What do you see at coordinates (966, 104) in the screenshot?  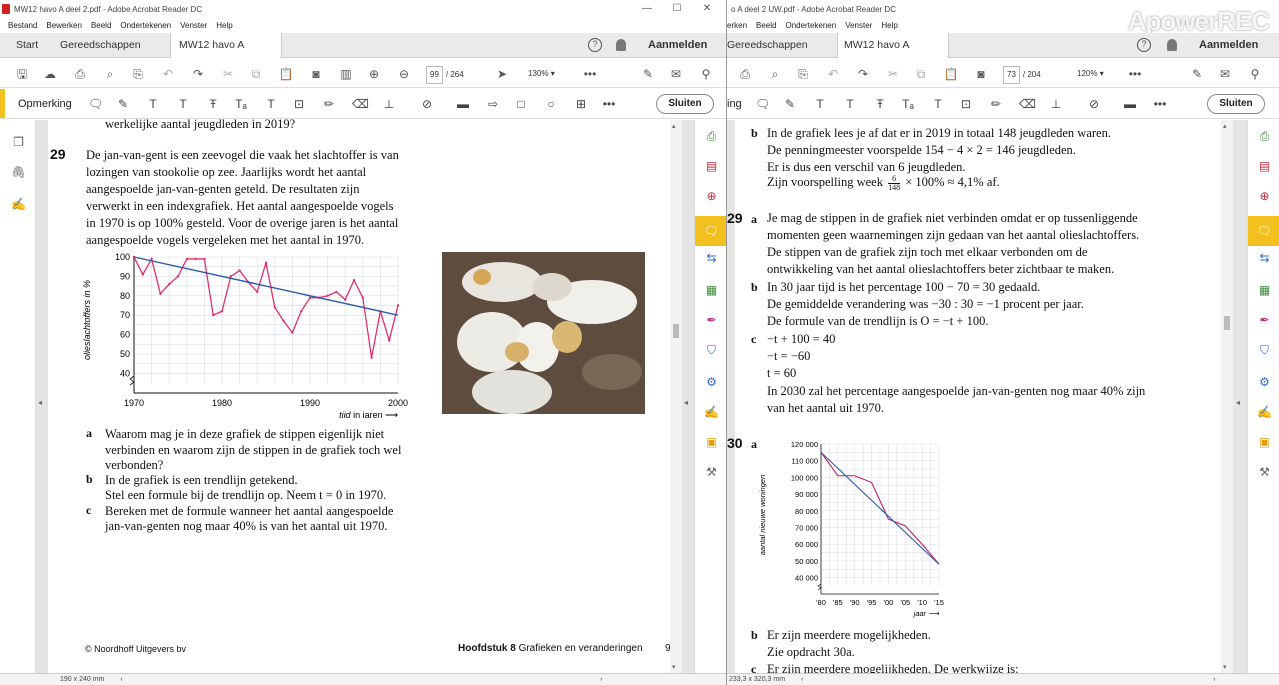 I see `text-box-icon: ⊡` at bounding box center [966, 104].